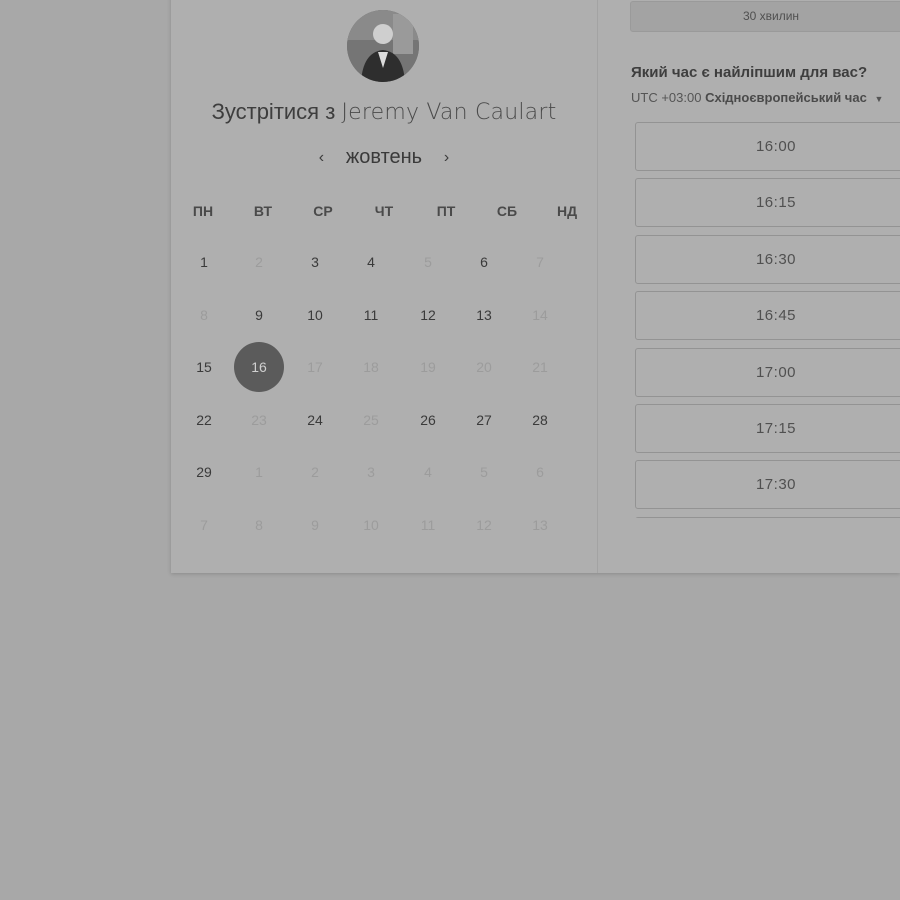  What do you see at coordinates (428, 367) in the screenshot?
I see `calendar-day: 19` at bounding box center [428, 367].